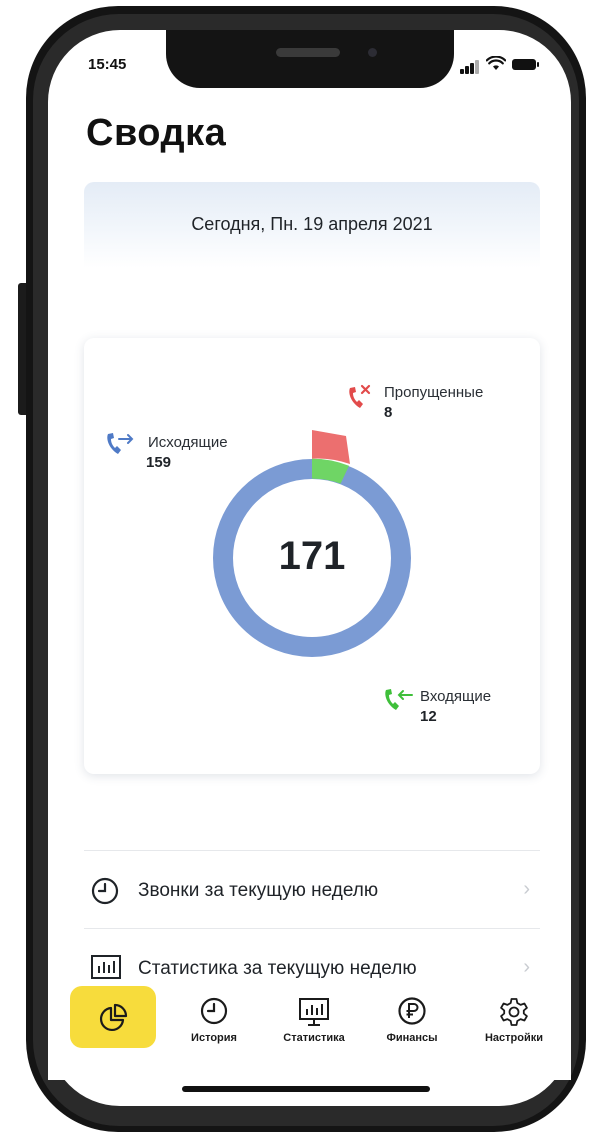 This screenshot has width=590, height=1136. I want to click on outgoing-call-icon, so click(120, 443).